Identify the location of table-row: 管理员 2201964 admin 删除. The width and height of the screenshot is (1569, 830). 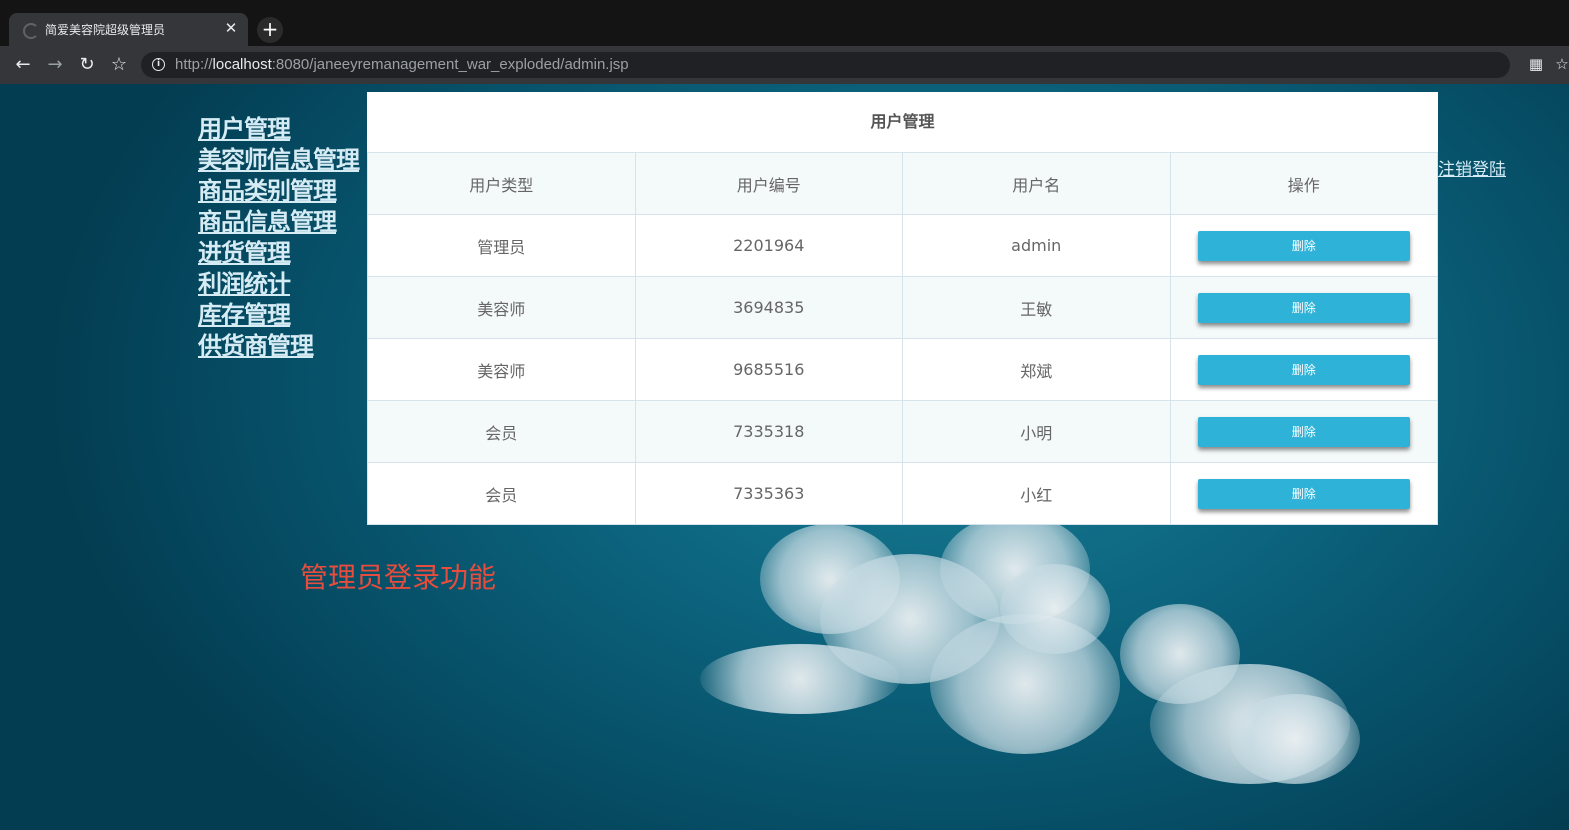
(902, 245).